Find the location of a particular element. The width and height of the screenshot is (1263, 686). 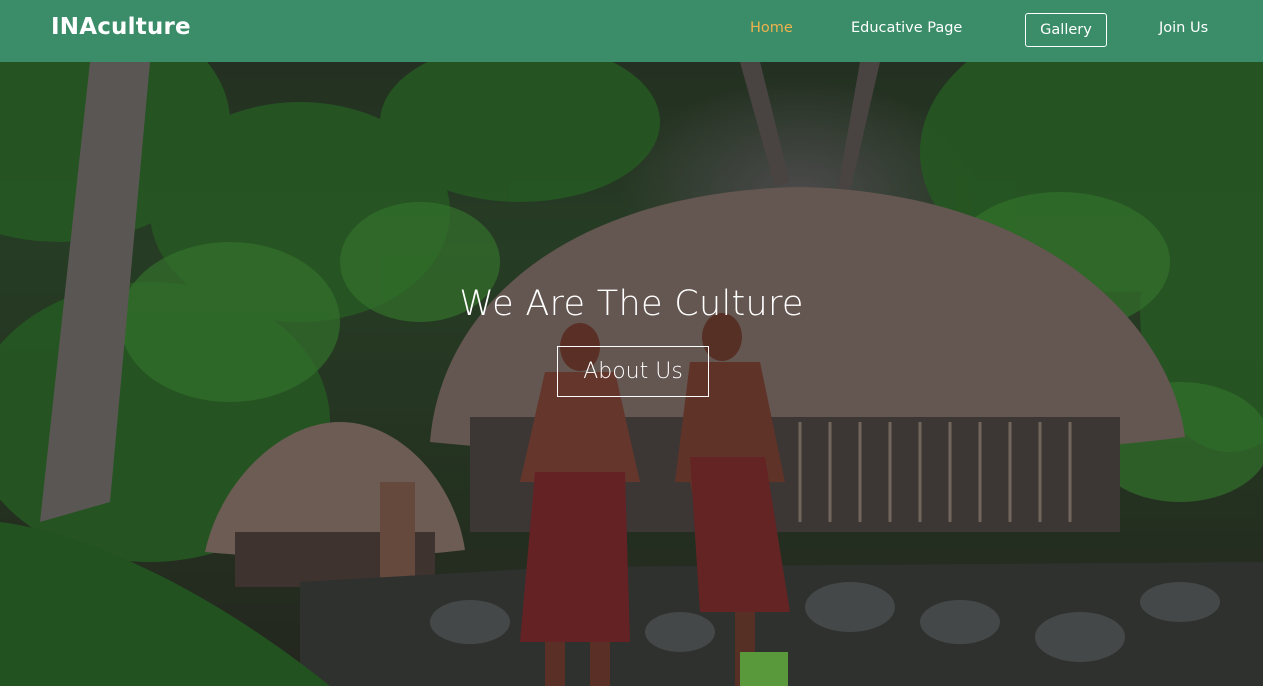

hero-title: We Are The Culture is located at coordinates (631, 304).